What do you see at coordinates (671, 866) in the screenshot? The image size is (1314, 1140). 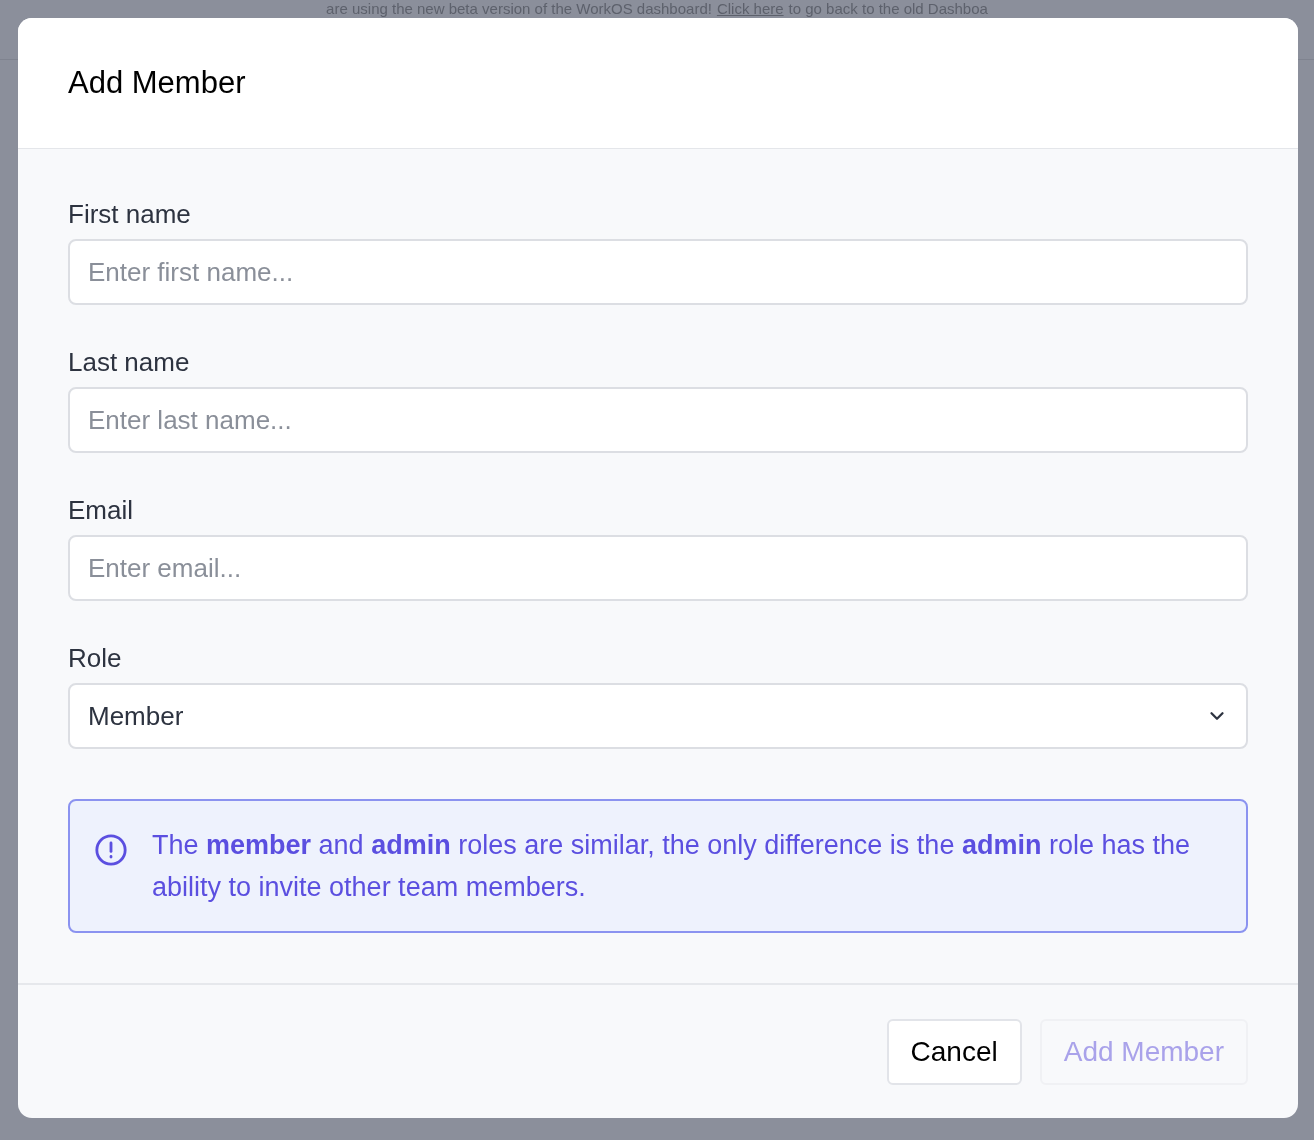 I see `notice-text: The member and admin roles are similar, the only difference is the admin role has the ability to invite other team members.` at bounding box center [671, 866].